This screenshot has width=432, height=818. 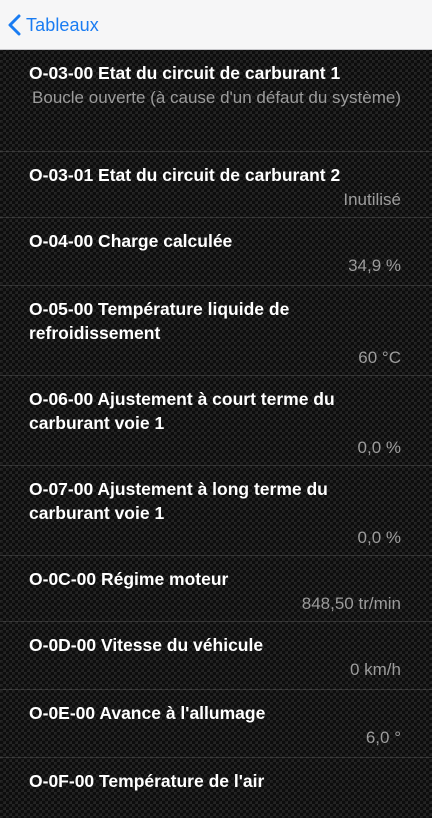 I want to click on list-item: O-0E-00 Avance à l'allumage 6,0 °, so click(x=216, y=724).